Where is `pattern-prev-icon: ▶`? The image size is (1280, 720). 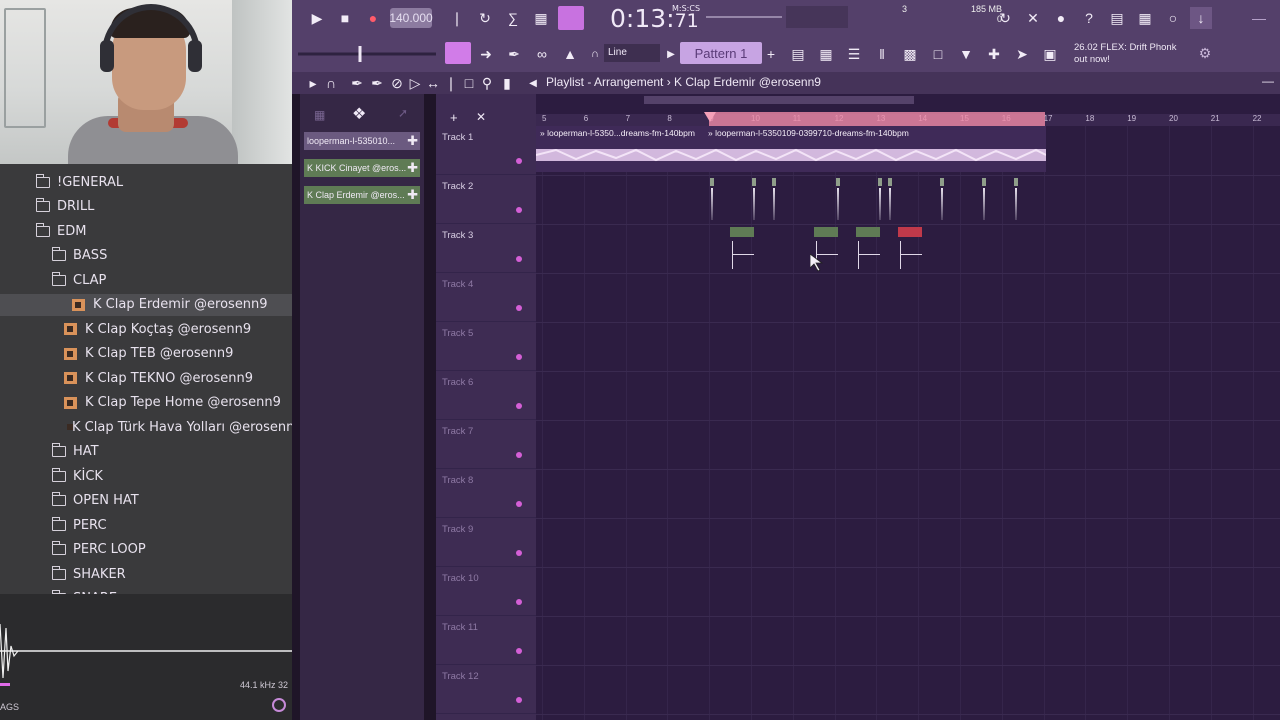 pattern-prev-icon: ▶ is located at coordinates (671, 54).